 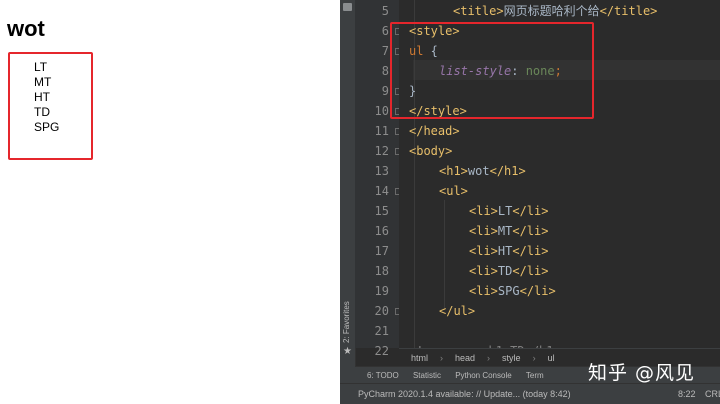 What do you see at coordinates (509, 211) in the screenshot?
I see `code-line-15: <li>LT</li>` at bounding box center [509, 211].